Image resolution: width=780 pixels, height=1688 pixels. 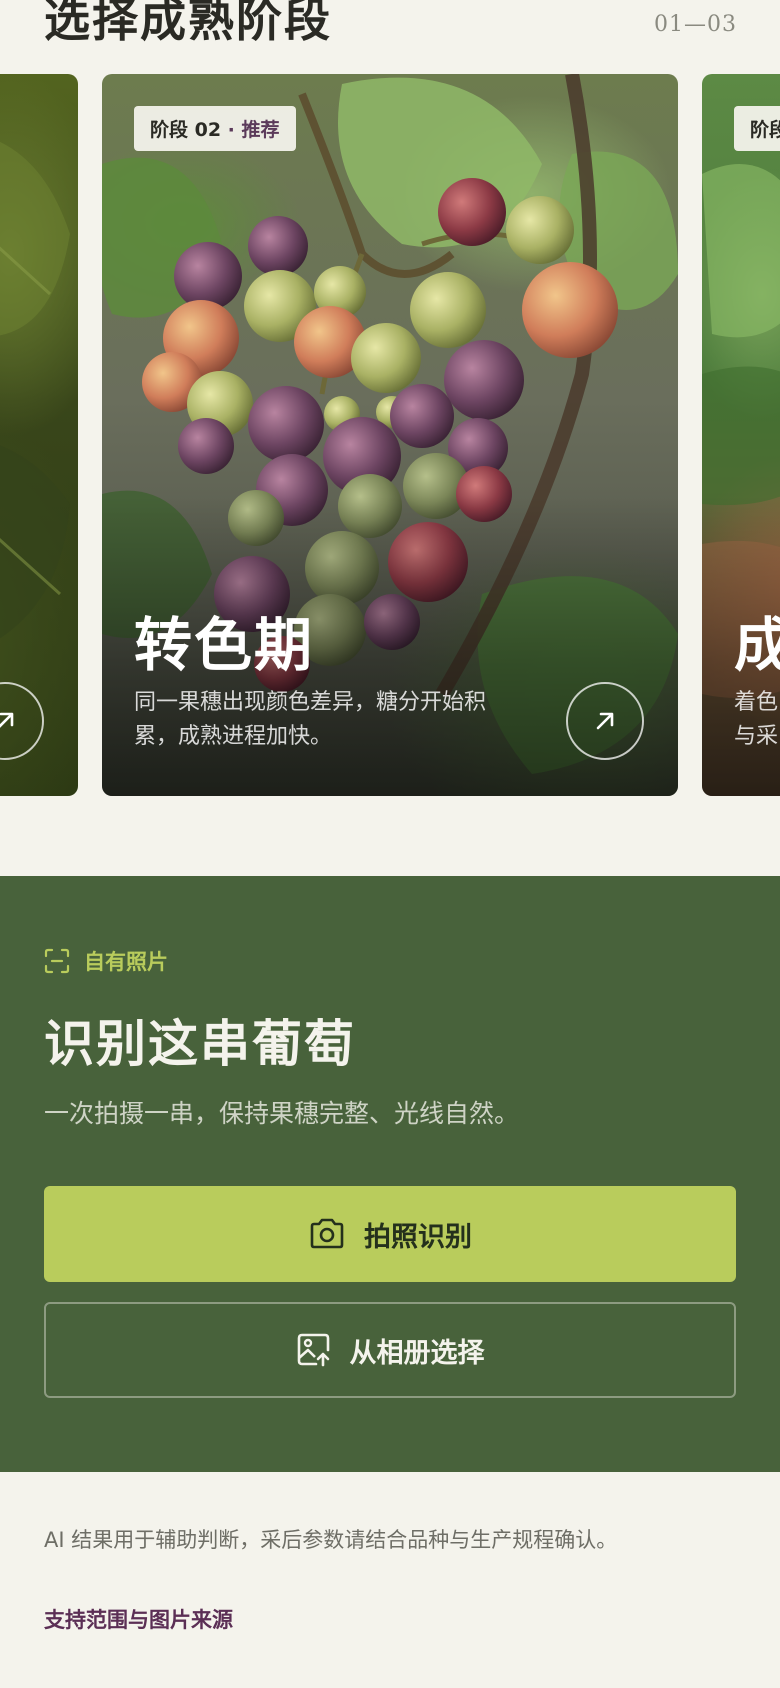 What do you see at coordinates (215, 128) in the screenshot?
I see `stage-badge: 阶段 02 · 推荐` at bounding box center [215, 128].